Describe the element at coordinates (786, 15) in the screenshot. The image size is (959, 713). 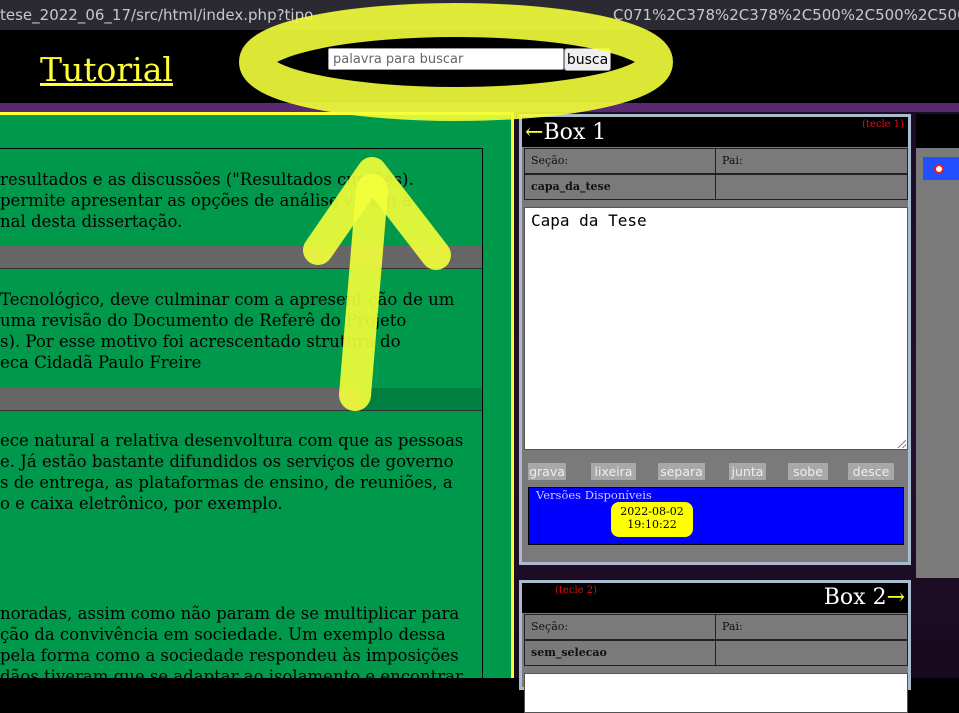
I see `url-text-right: C071%2C378%2C378%2C500%2C500%2C500%` at that location.